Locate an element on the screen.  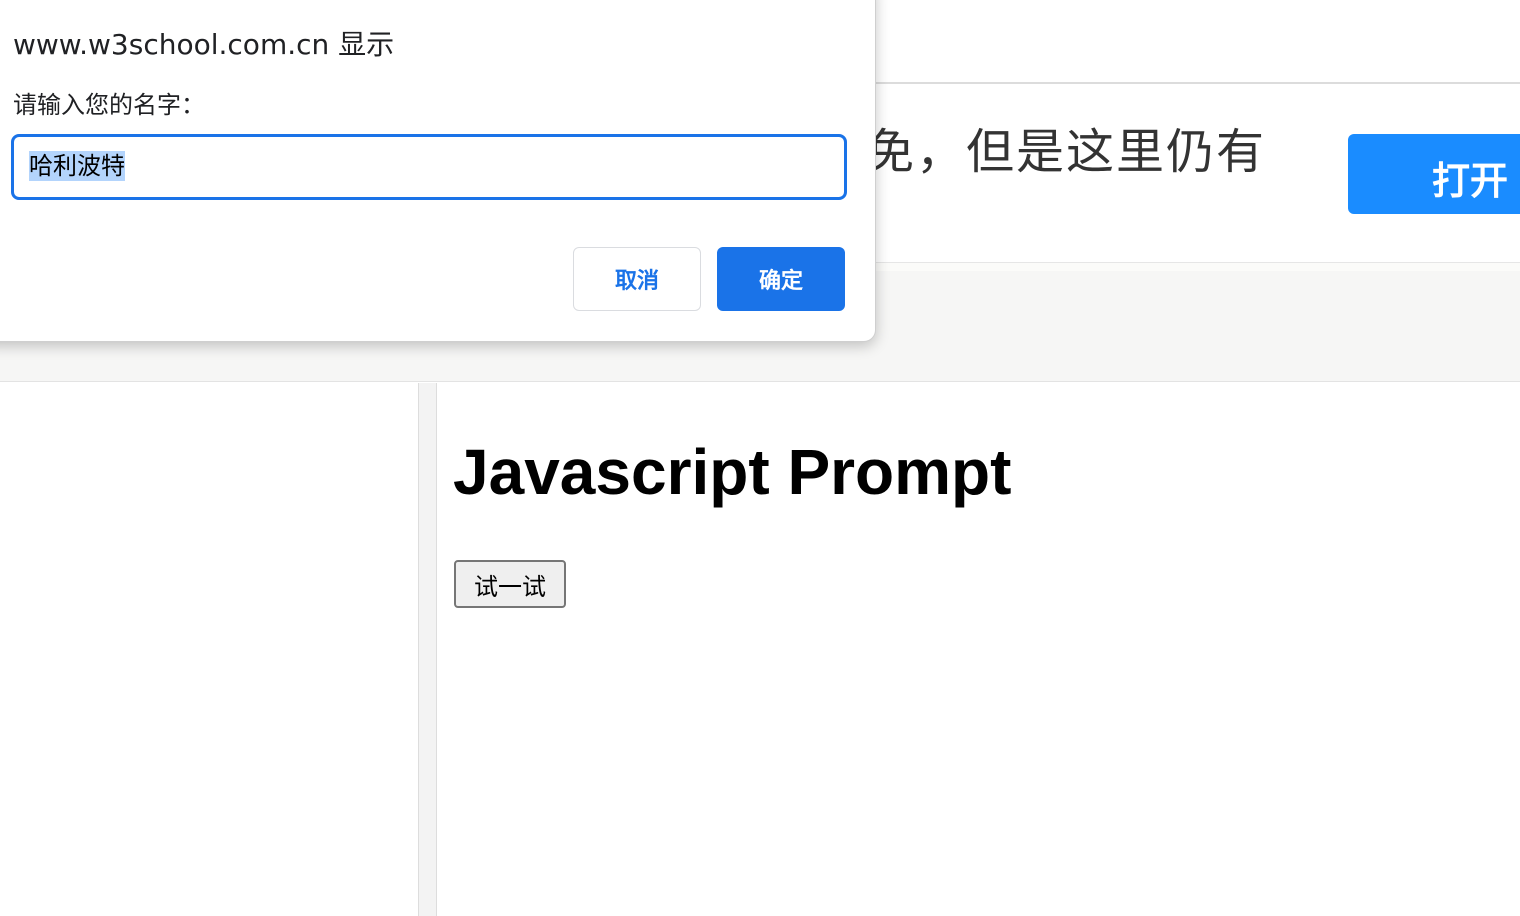
result-heading: Javascript Prompt is located at coordinates (732, 472).